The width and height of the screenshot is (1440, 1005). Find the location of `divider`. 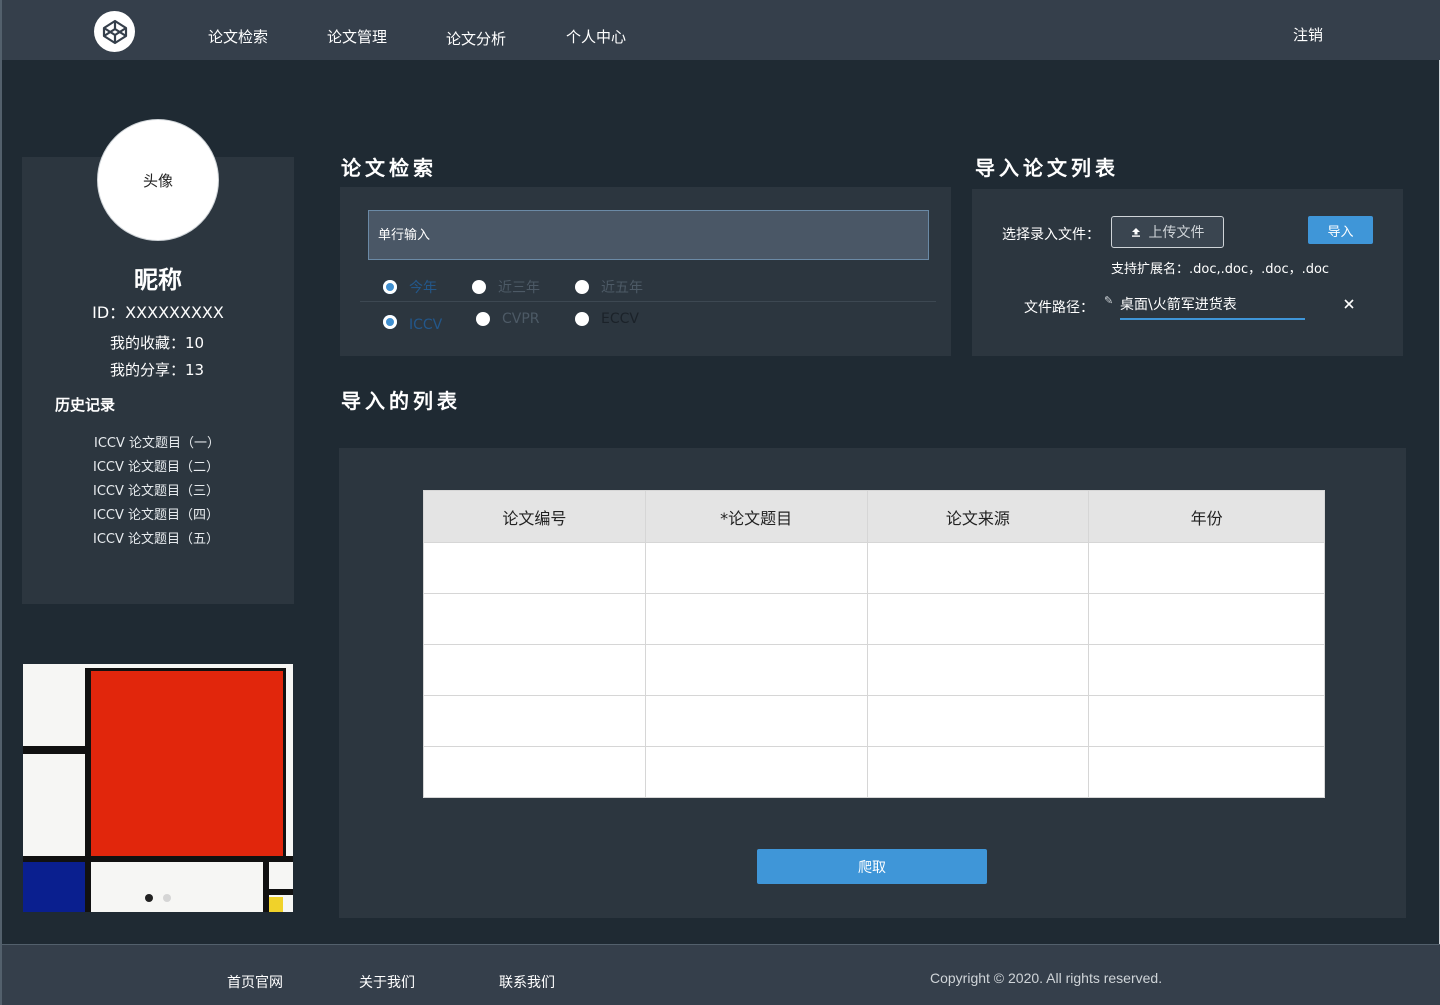

divider is located at coordinates (648, 301).